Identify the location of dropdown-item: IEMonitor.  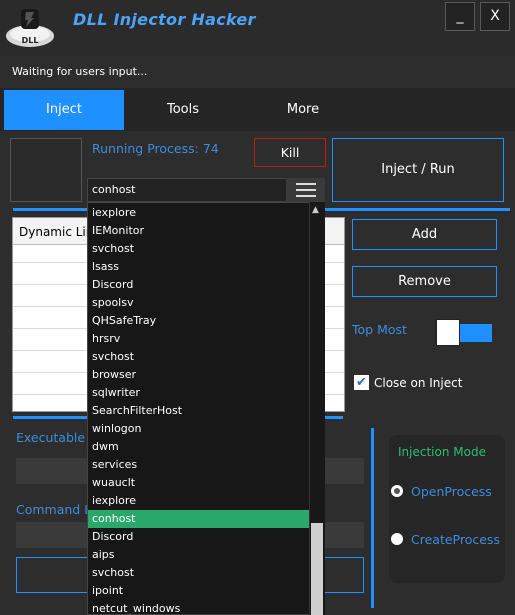
(198, 231).